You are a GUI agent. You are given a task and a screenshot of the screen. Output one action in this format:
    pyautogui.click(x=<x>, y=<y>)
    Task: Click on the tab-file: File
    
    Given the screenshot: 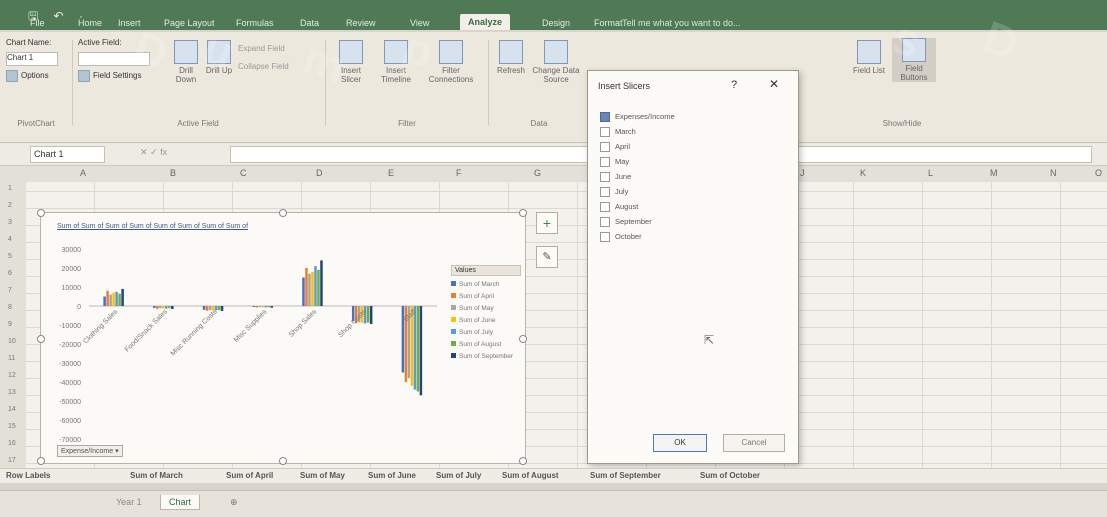 What is the action you would take?
    pyautogui.click(x=37, y=23)
    